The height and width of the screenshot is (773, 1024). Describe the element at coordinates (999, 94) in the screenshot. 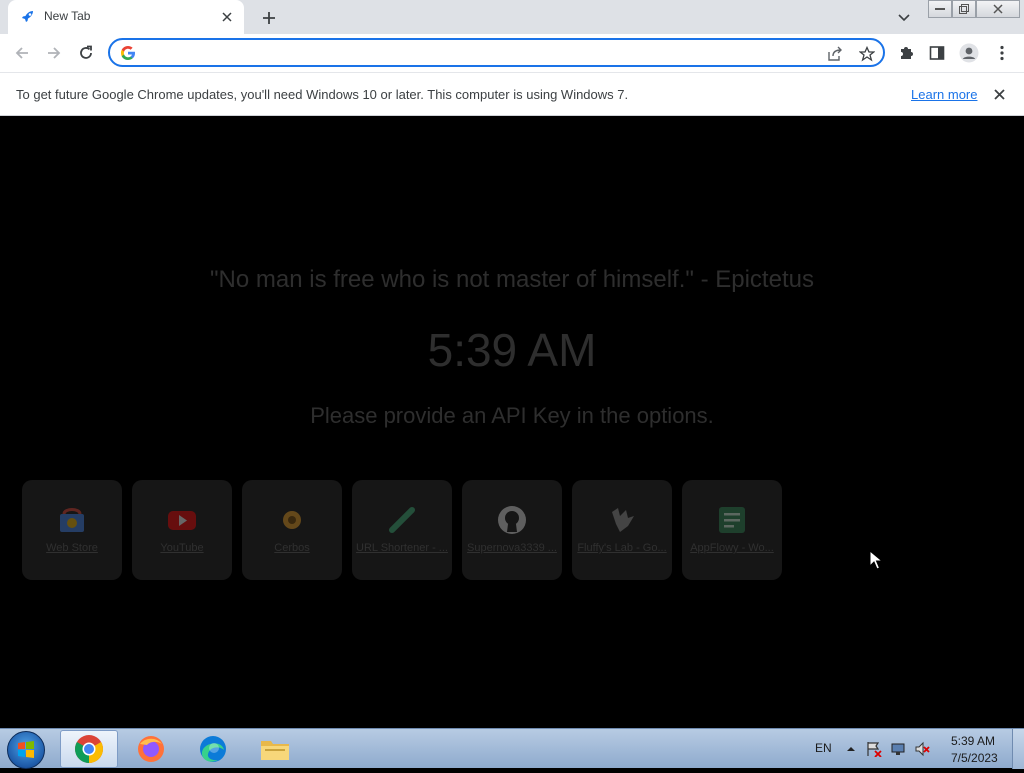

I see `infobar-close-icon` at that location.